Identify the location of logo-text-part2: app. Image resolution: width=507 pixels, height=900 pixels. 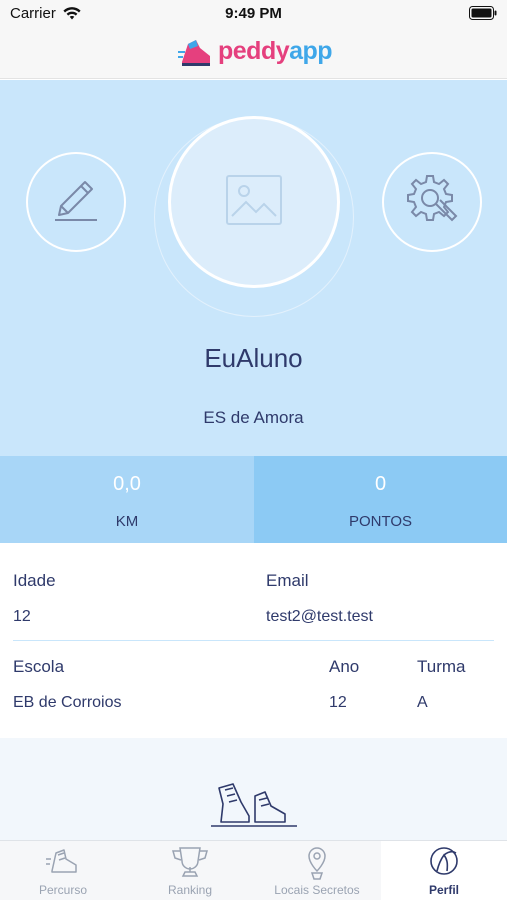
(311, 51).